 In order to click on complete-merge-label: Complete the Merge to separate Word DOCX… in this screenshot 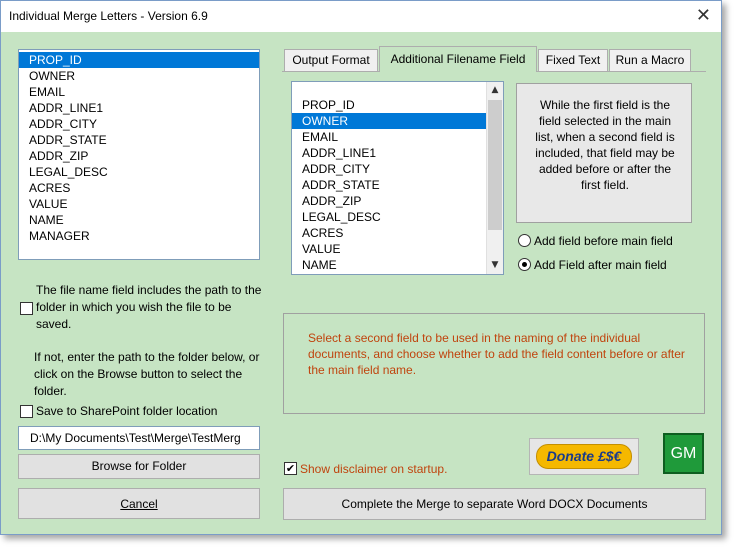, I will do `click(494, 504)`.